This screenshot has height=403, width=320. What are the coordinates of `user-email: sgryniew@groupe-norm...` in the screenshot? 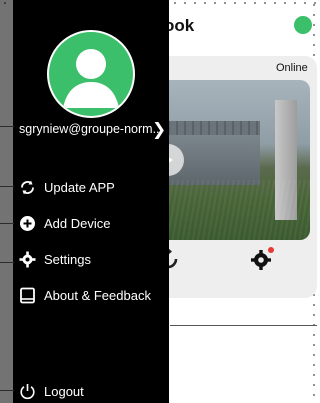 It's located at (91, 129).